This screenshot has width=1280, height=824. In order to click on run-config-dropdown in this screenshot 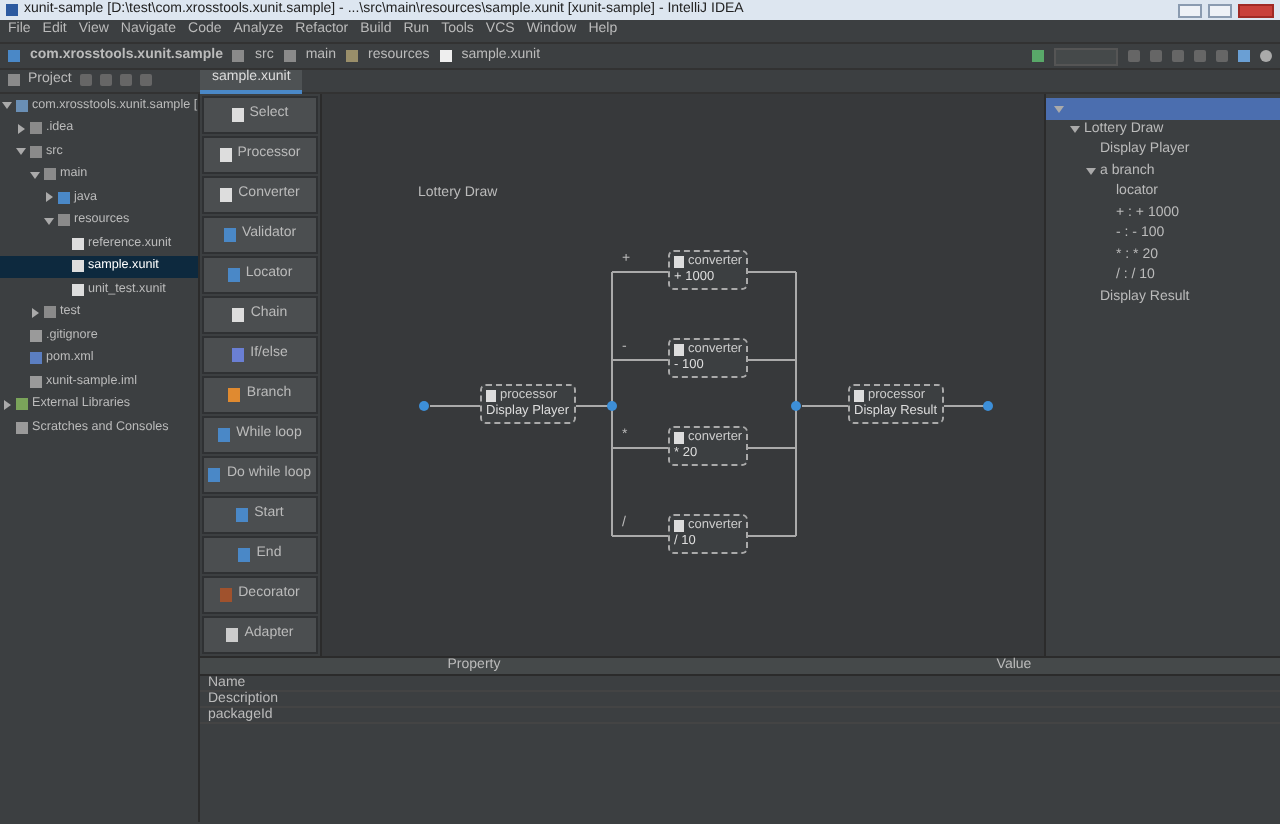, I will do `click(1086, 56)`.